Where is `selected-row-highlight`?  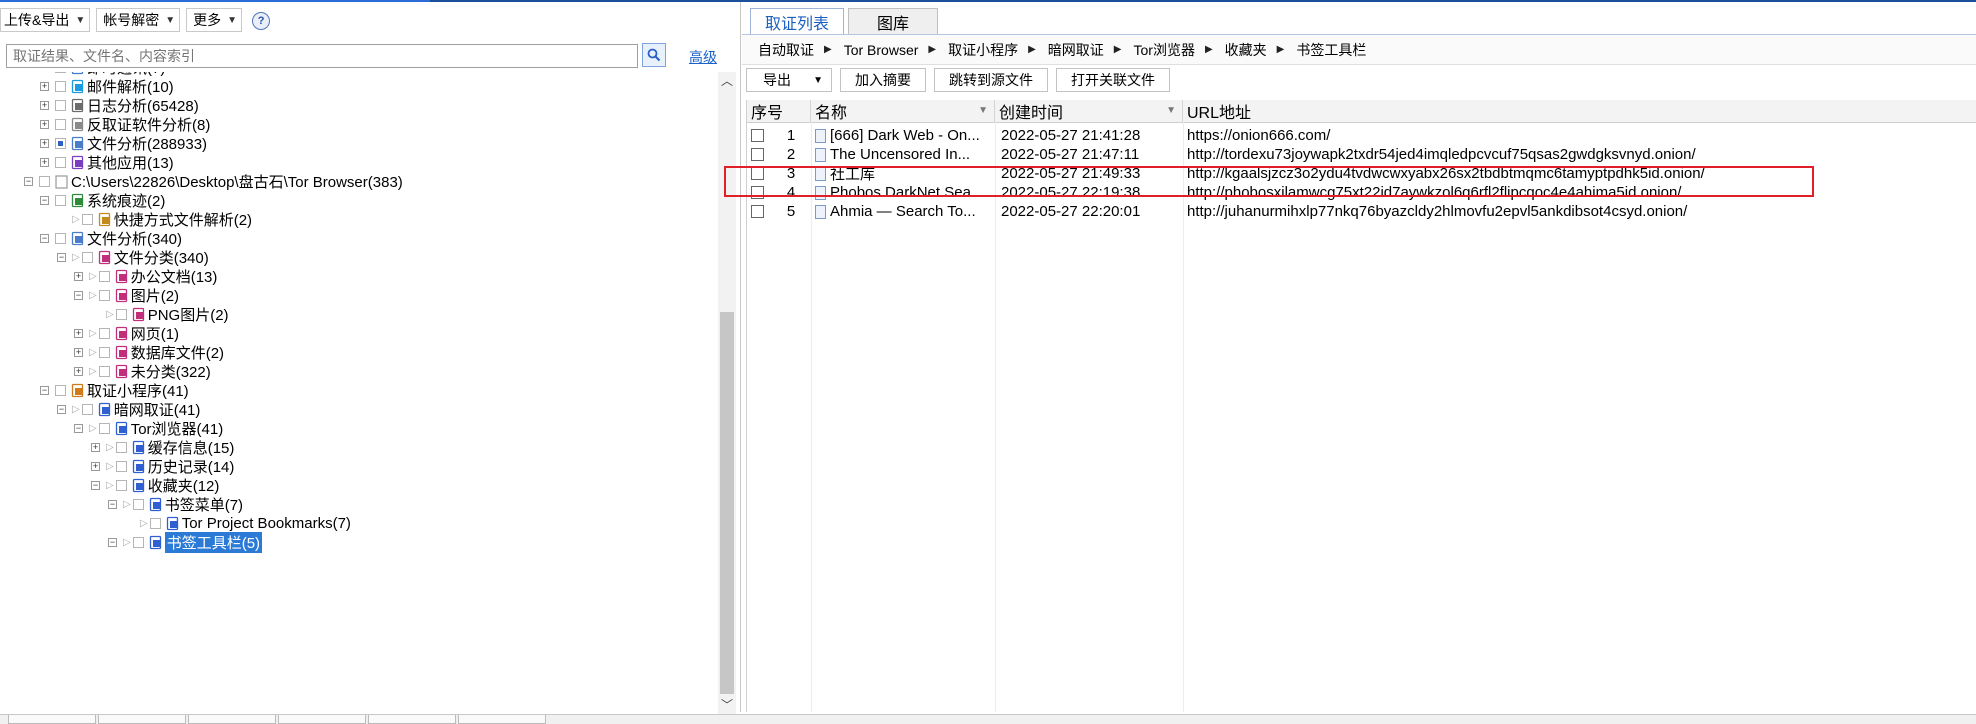
selected-row-highlight is located at coordinates (1269, 181).